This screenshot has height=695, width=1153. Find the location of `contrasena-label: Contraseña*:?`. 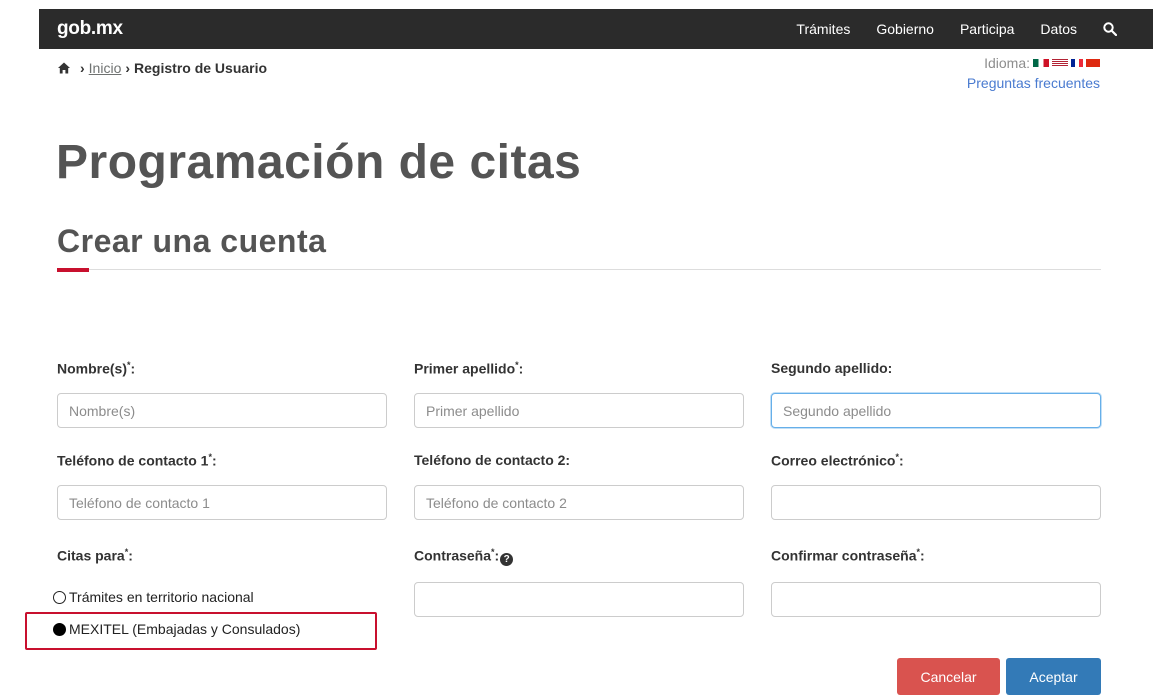

contrasena-label: Contraseña*:? is located at coordinates (464, 556).